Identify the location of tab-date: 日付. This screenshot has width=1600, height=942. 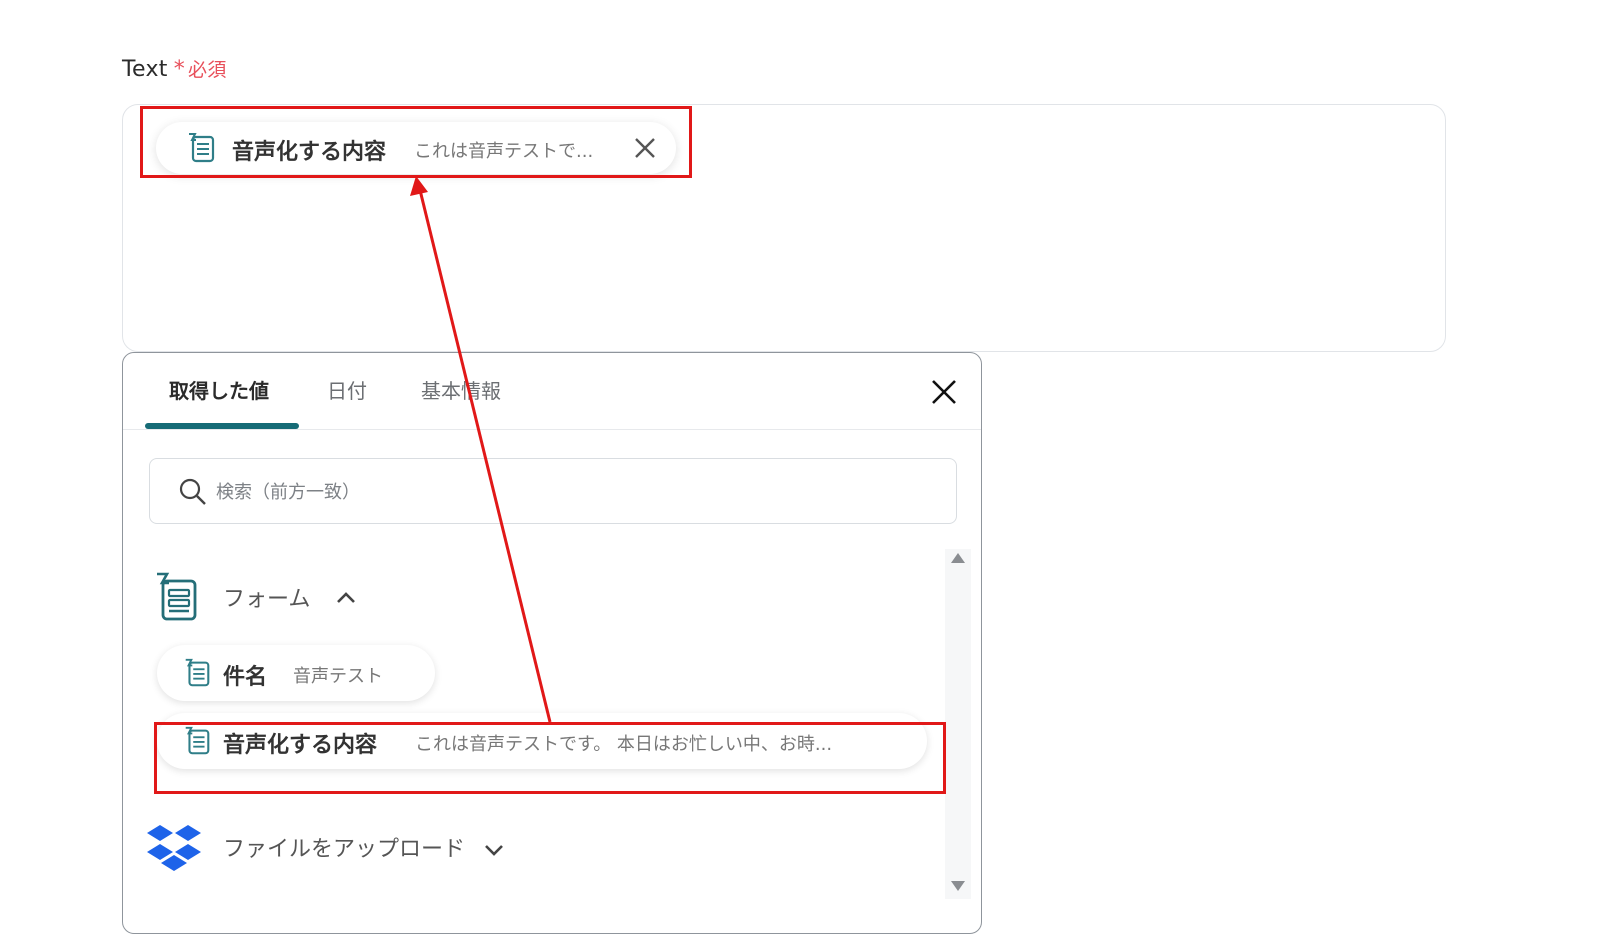
(347, 389).